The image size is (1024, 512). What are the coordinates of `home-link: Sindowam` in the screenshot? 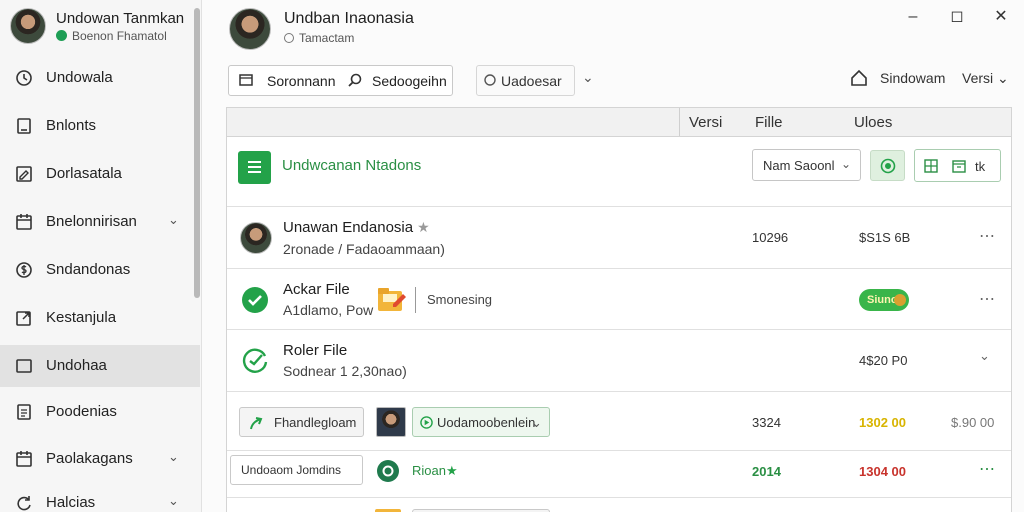 It's located at (912, 78).